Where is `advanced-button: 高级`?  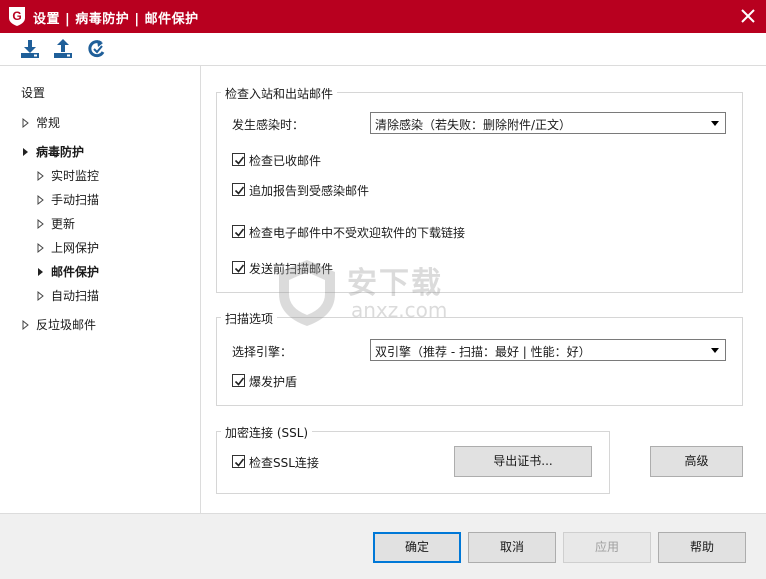 advanced-button: 高级 is located at coordinates (696, 461).